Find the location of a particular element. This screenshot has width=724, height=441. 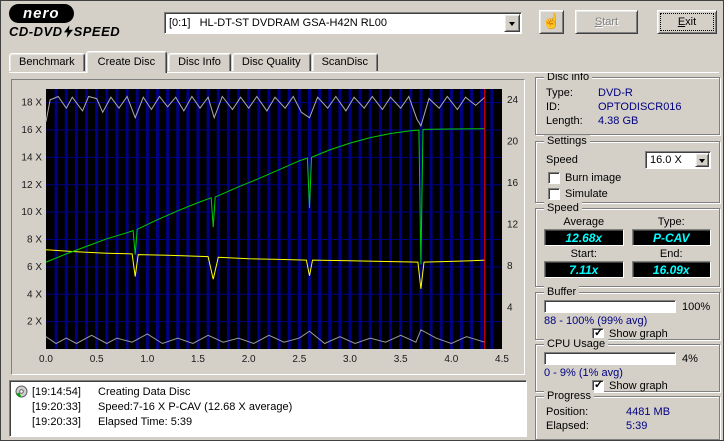

buffer-show-graph-option: Show graph is located at coordinates (655, 333).